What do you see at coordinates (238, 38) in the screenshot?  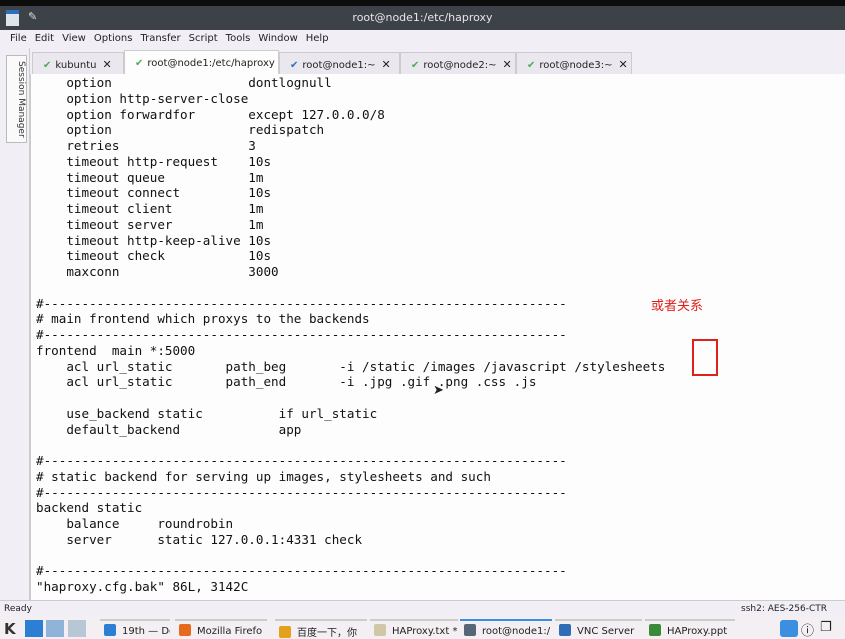 I see `menu-tools: Tools` at bounding box center [238, 38].